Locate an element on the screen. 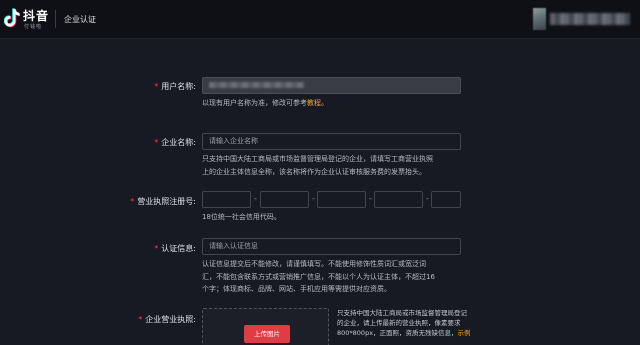 The height and width of the screenshot is (345, 640). certification-info-help-line3: 个字；体现商标、品牌、网站、手机应用等需提供对应资质。 is located at coordinates (296, 289).